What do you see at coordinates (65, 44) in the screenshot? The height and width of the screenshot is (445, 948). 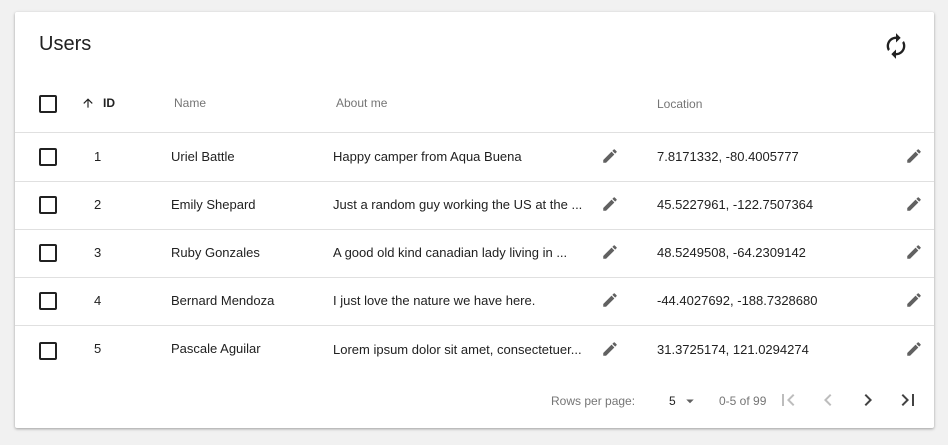 I see `table-title: Users` at bounding box center [65, 44].